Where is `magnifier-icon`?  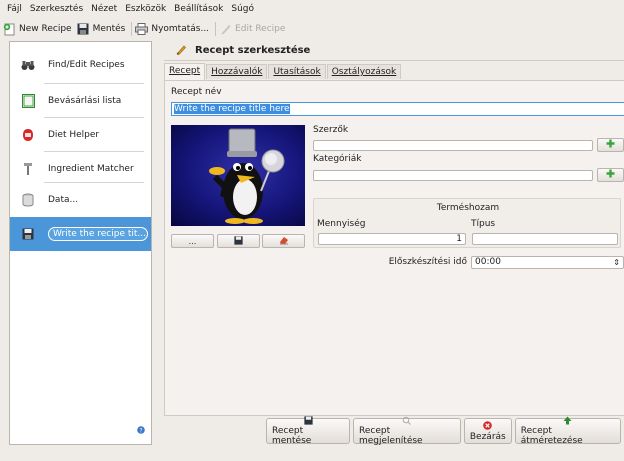
magnifier-icon is located at coordinates (407, 420).